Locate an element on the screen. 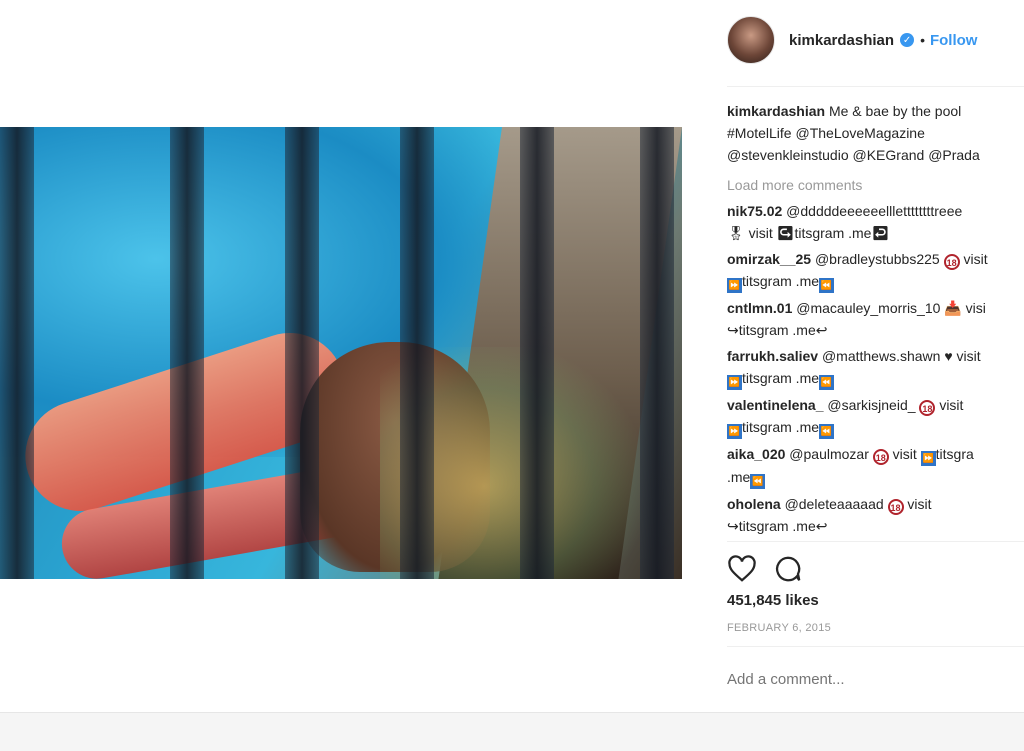 The height and width of the screenshot is (751, 1024). comment-username: aika_020 is located at coordinates (756, 454).